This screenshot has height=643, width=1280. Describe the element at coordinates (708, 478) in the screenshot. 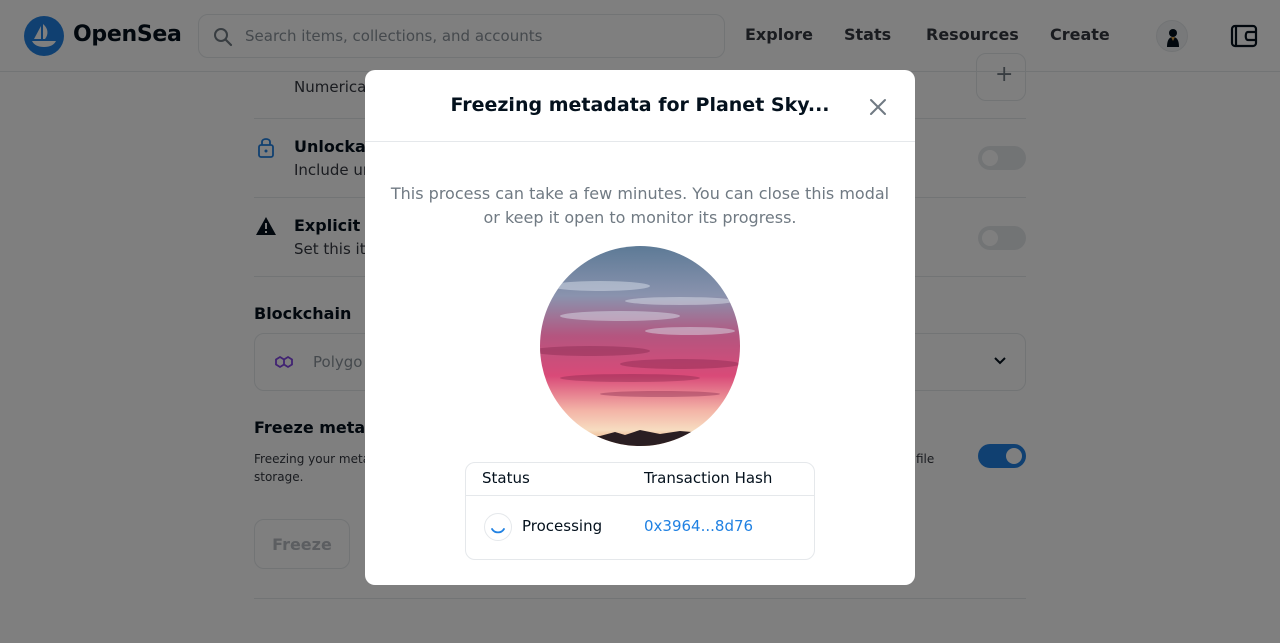

I see `hash-column-header: Transaction Hash` at that location.